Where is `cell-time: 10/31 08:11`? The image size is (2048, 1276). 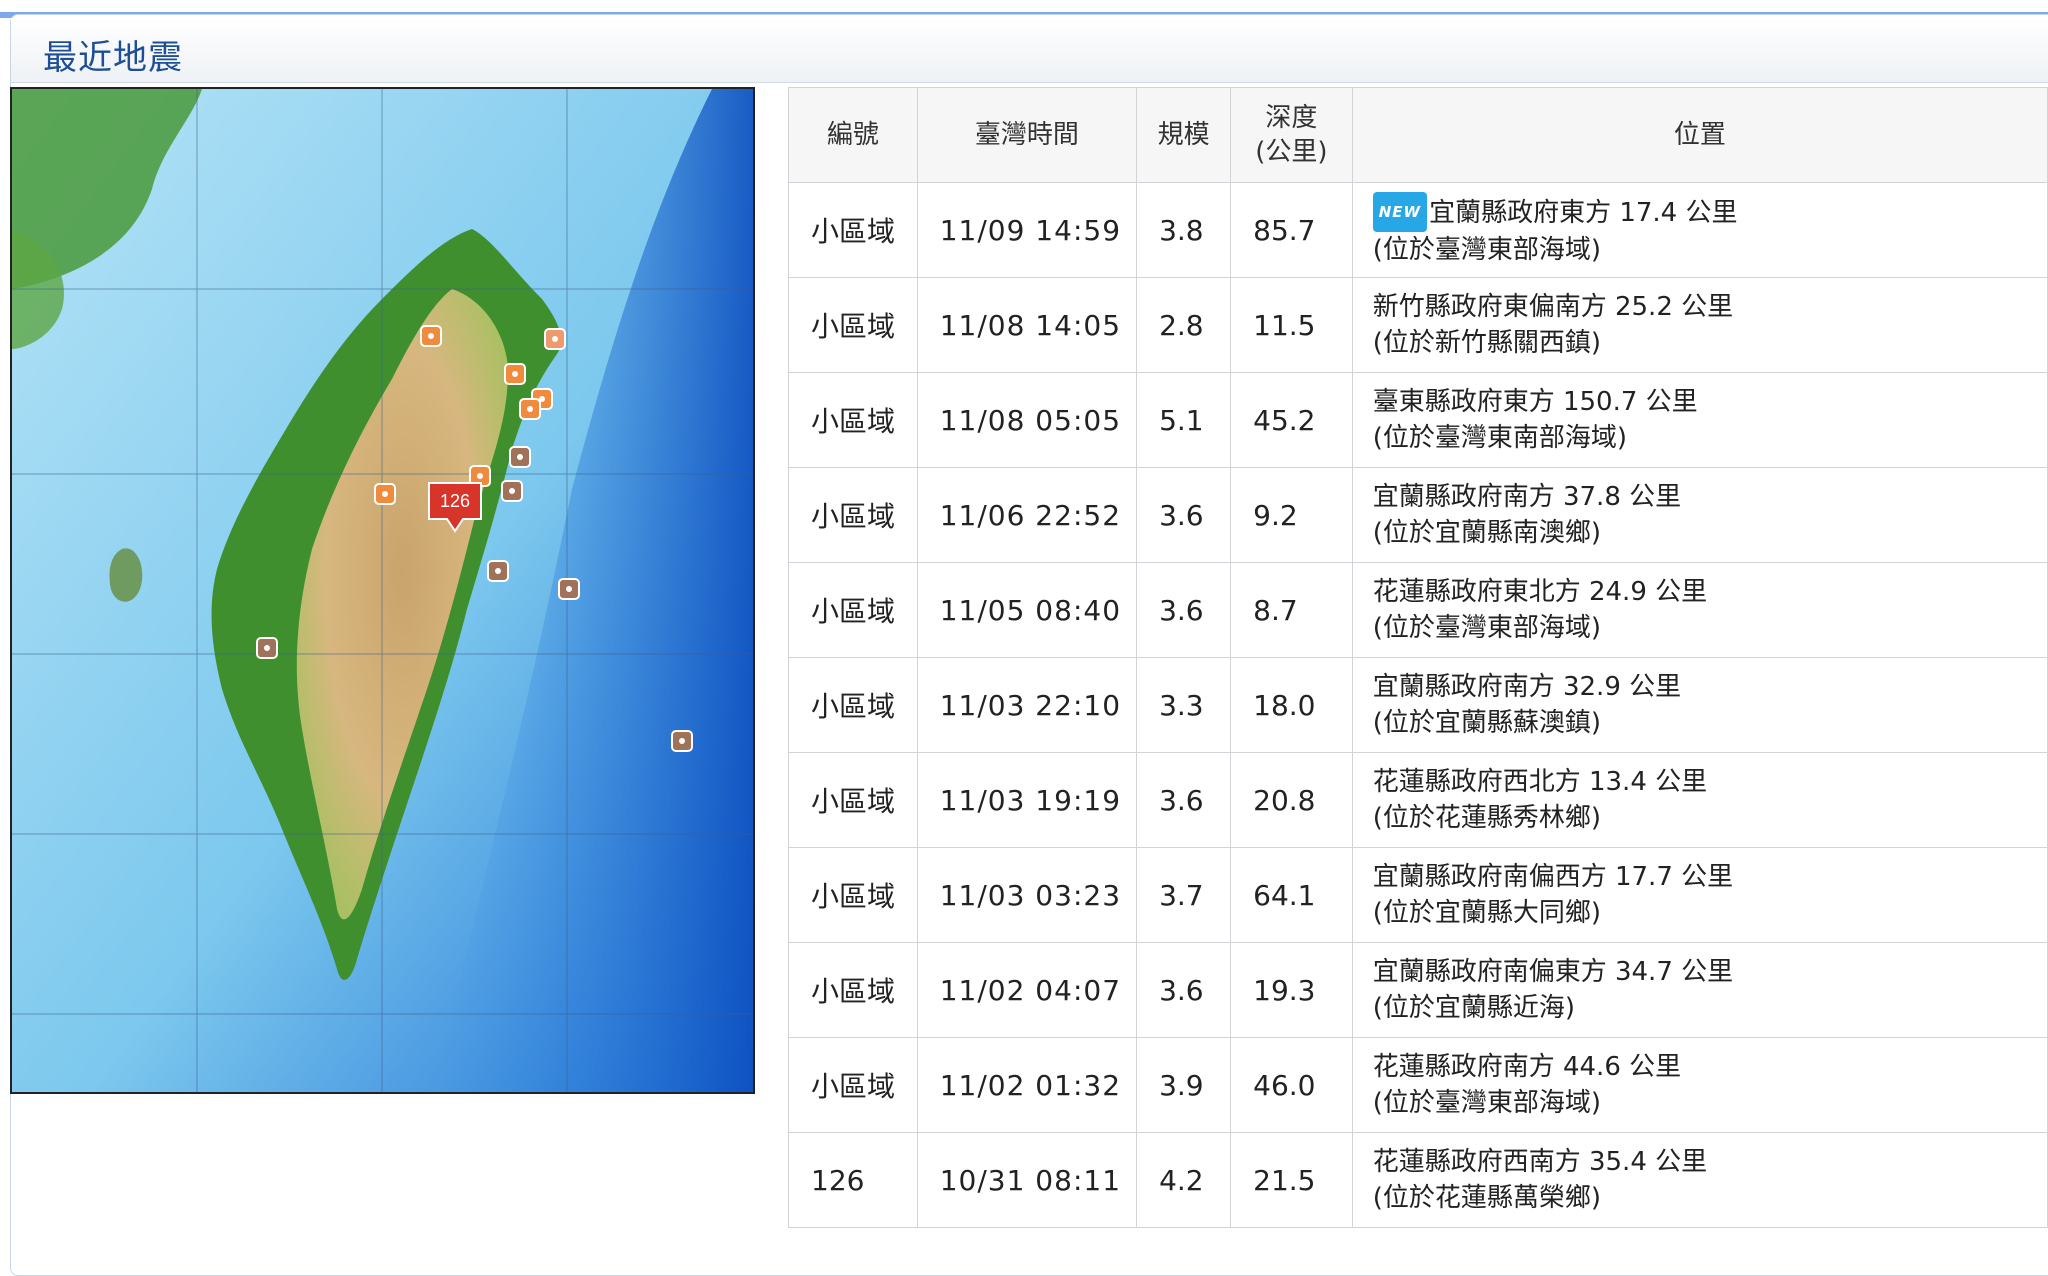
cell-time: 10/31 08:11 is located at coordinates (1027, 1180).